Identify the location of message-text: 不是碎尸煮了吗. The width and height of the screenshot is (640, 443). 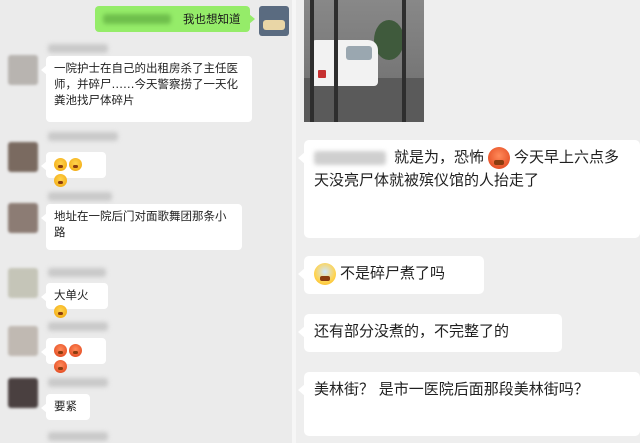
(393, 273).